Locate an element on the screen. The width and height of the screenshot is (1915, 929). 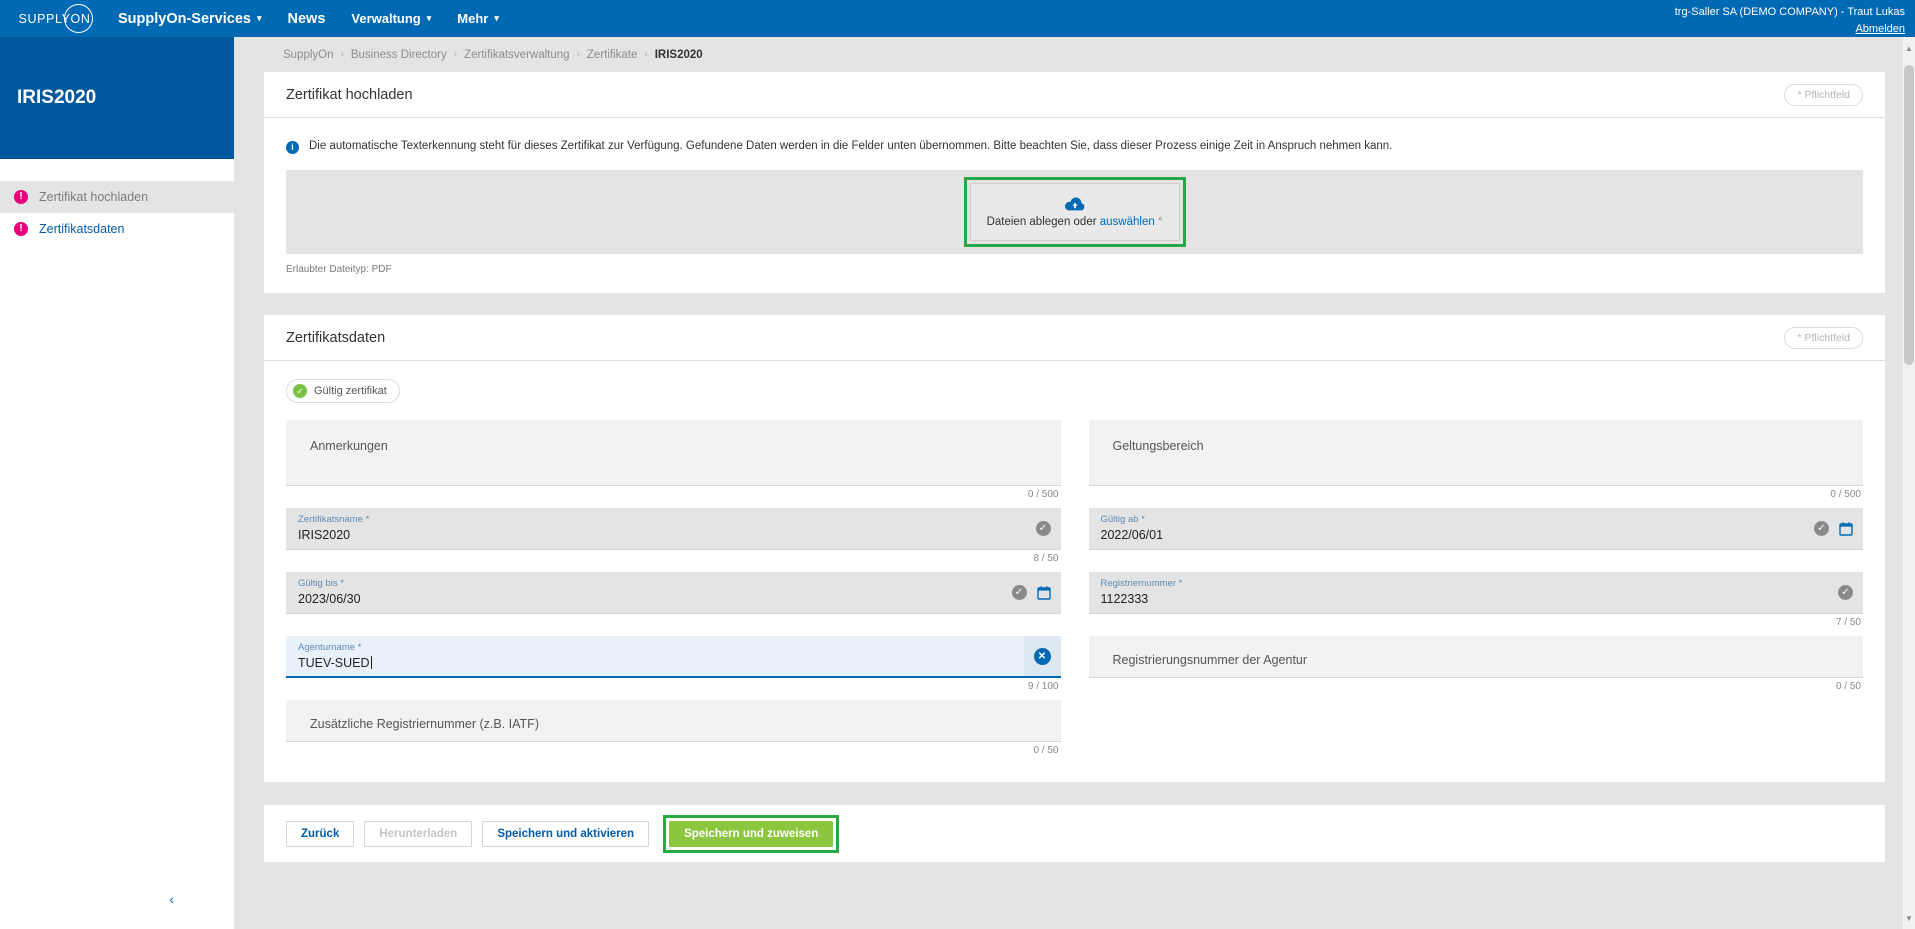
data-card-header: Zertifikatsdaten * Pflichtfeld is located at coordinates (1074, 338).